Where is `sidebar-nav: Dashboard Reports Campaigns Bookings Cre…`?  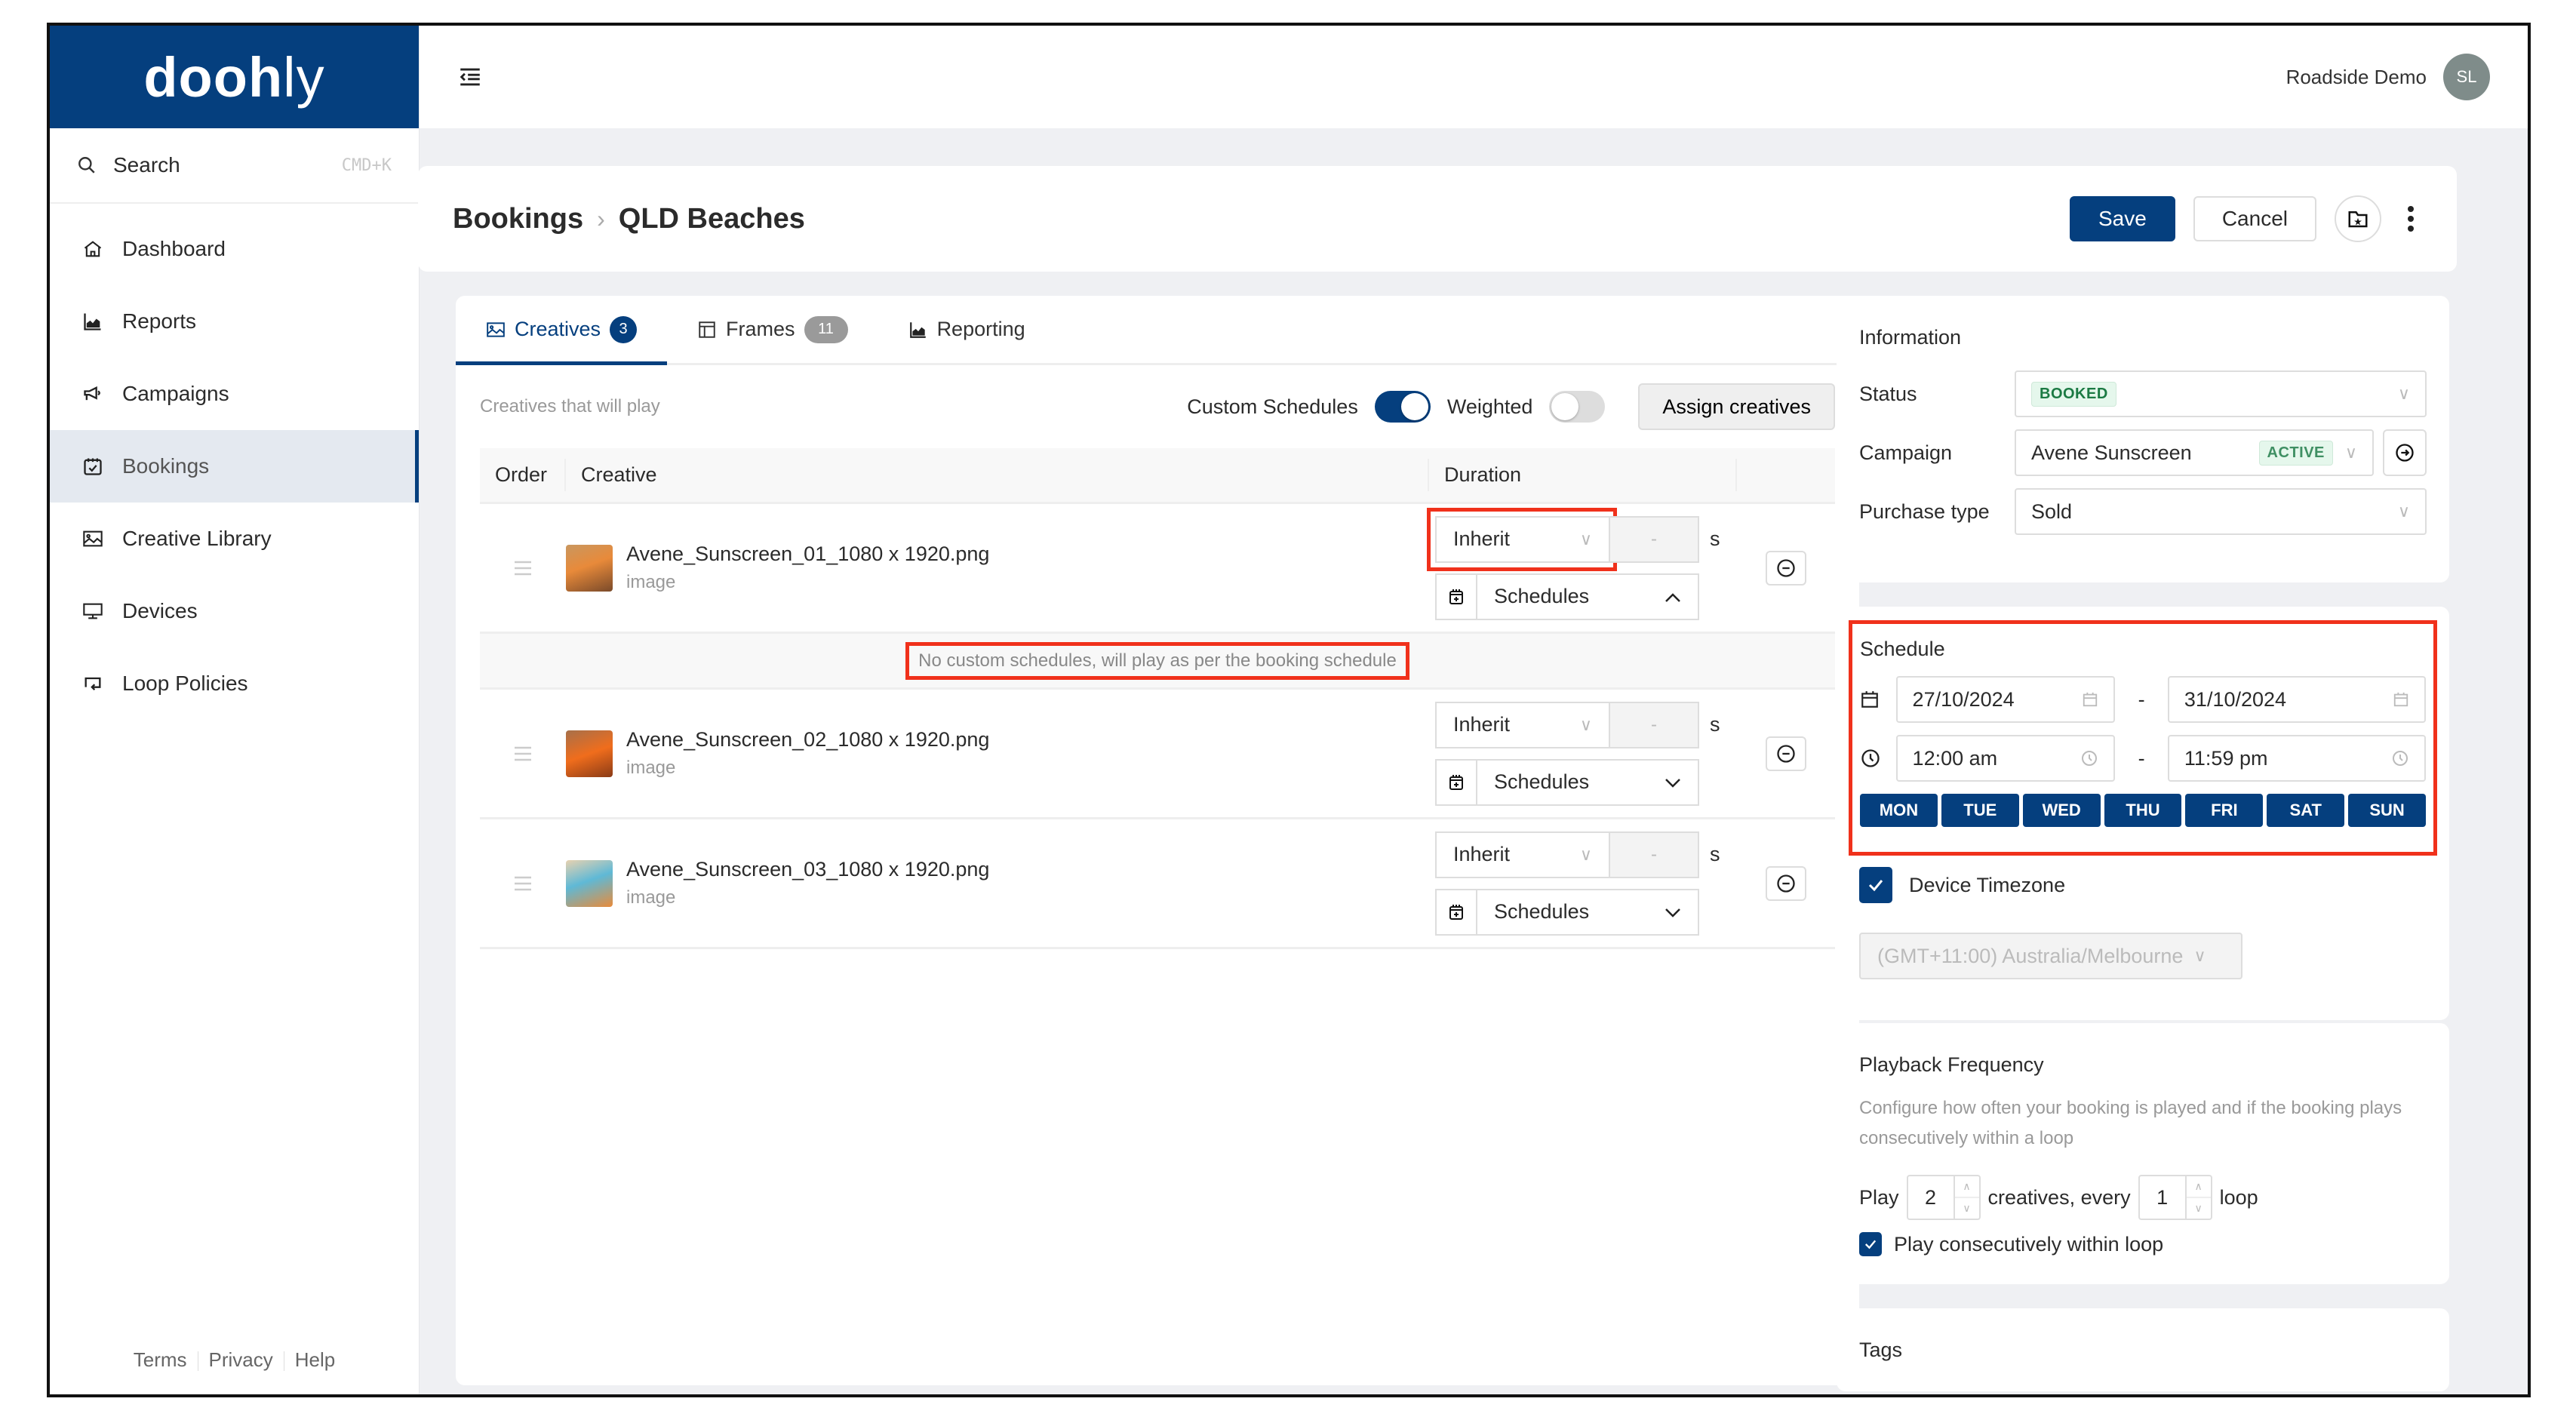
sidebar-nav: Dashboard Reports Campaigns Bookings Cre… is located at coordinates (234, 466).